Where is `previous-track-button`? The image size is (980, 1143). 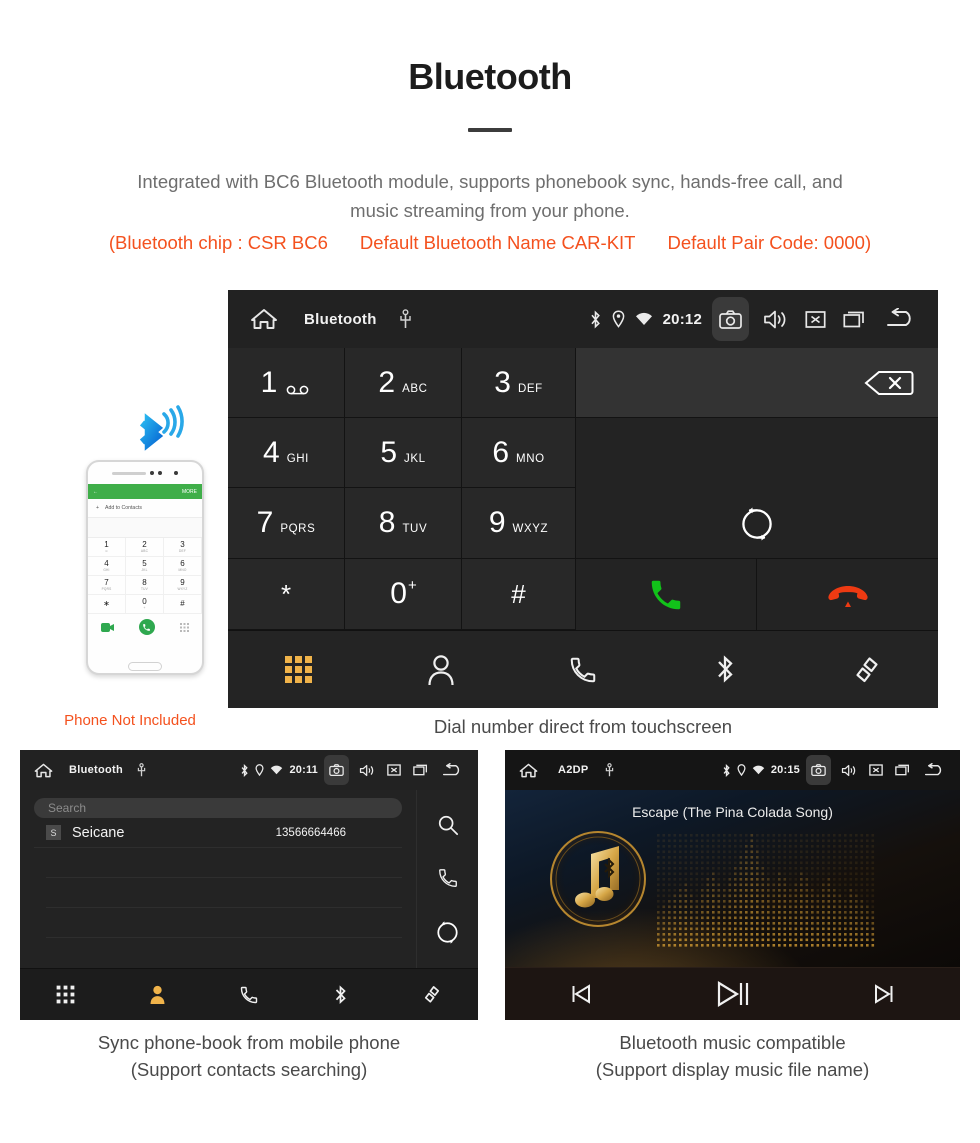 previous-track-button is located at coordinates (581, 994).